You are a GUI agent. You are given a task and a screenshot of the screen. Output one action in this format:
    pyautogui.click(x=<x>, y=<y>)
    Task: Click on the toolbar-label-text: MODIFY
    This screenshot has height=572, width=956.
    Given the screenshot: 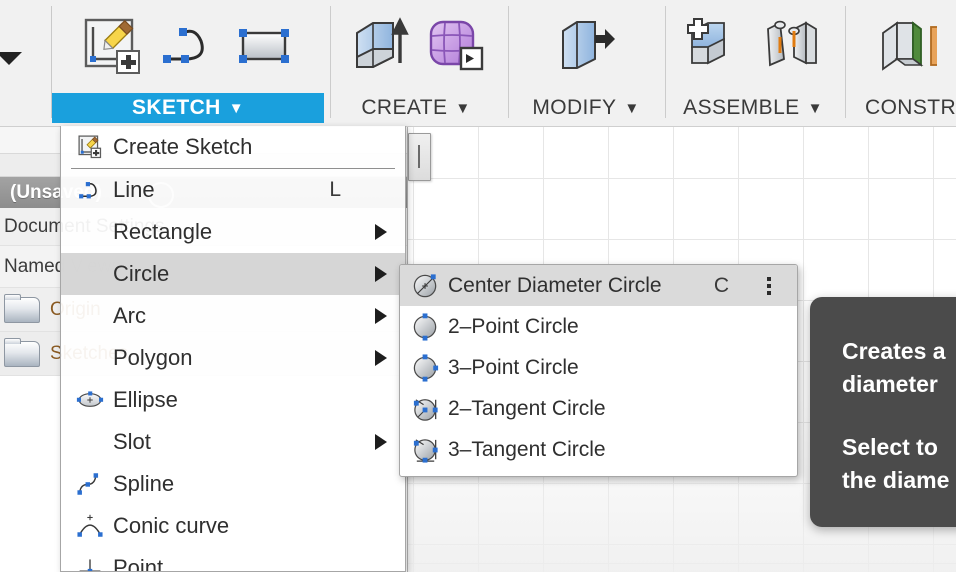 What is the action you would take?
    pyautogui.click(x=574, y=107)
    